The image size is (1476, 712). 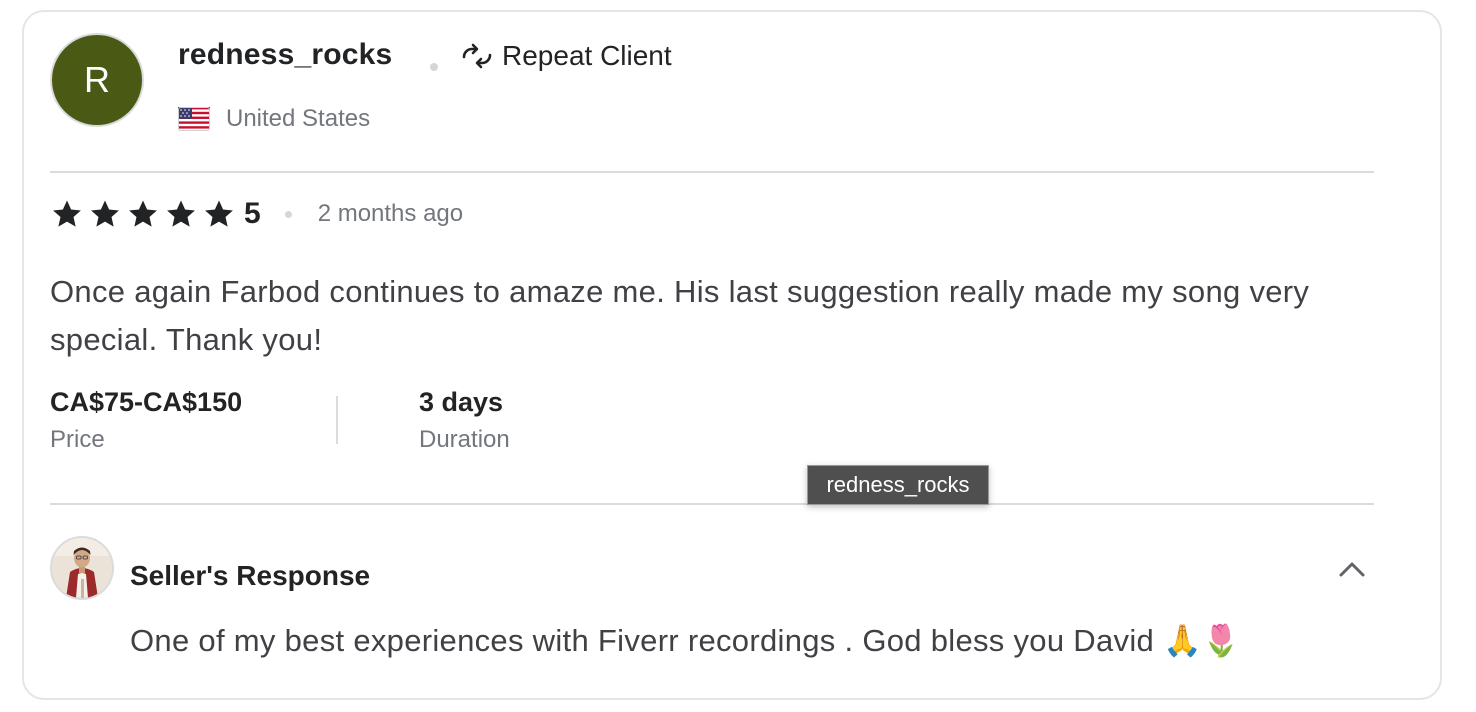 What do you see at coordinates (337, 420) in the screenshot?
I see `meta-separator` at bounding box center [337, 420].